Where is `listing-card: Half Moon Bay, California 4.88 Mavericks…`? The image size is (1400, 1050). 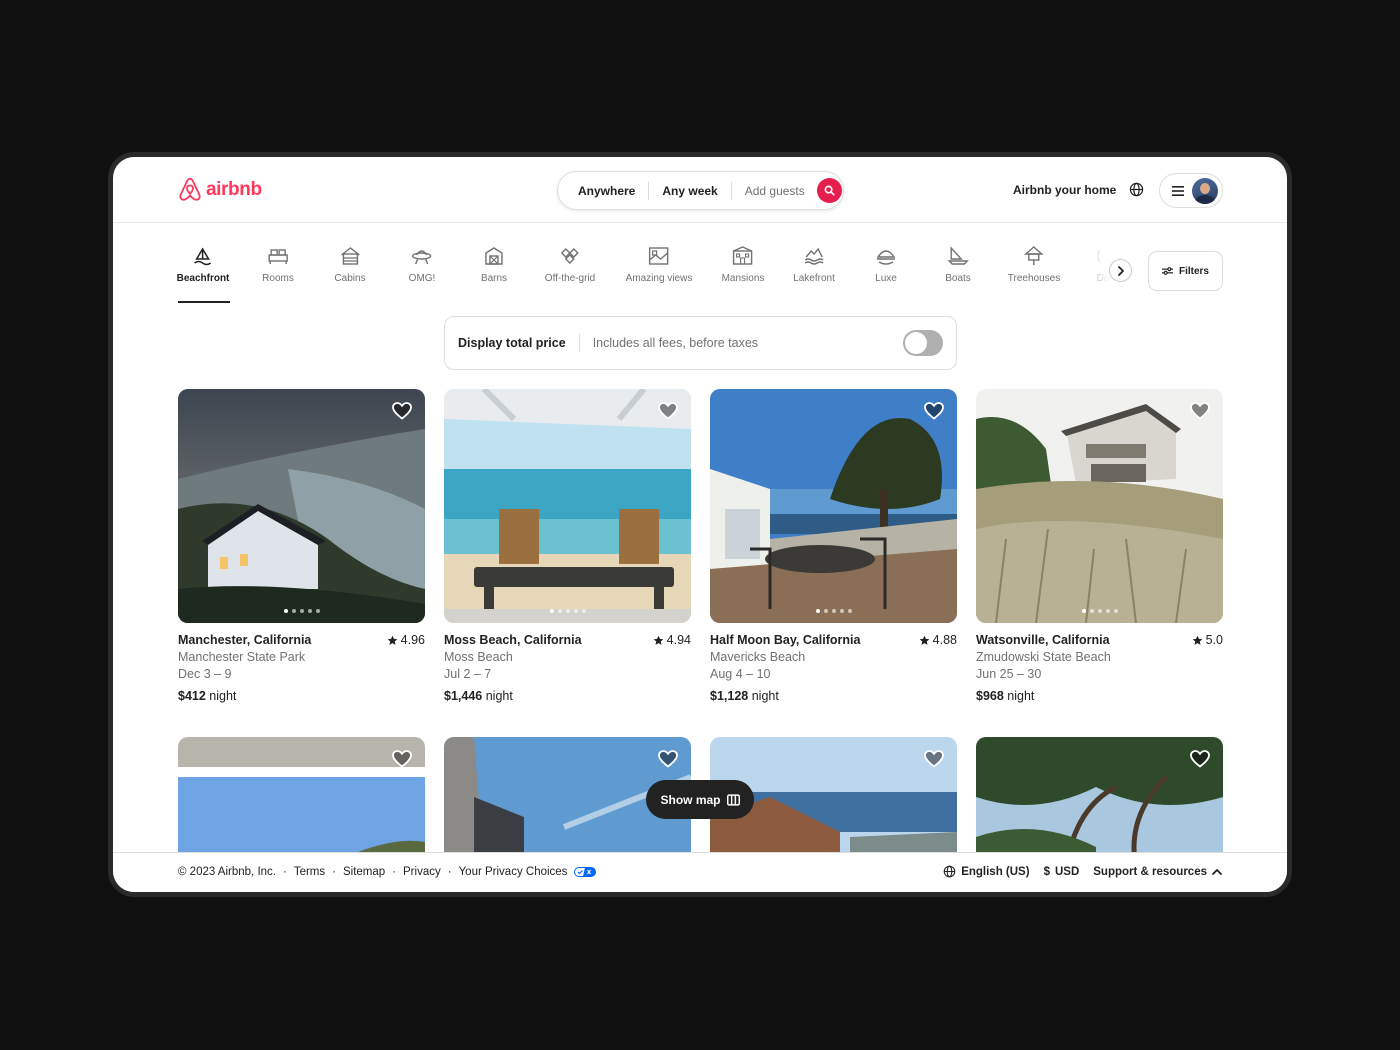 listing-card: Half Moon Bay, California 4.88 Mavericks… is located at coordinates (833, 546).